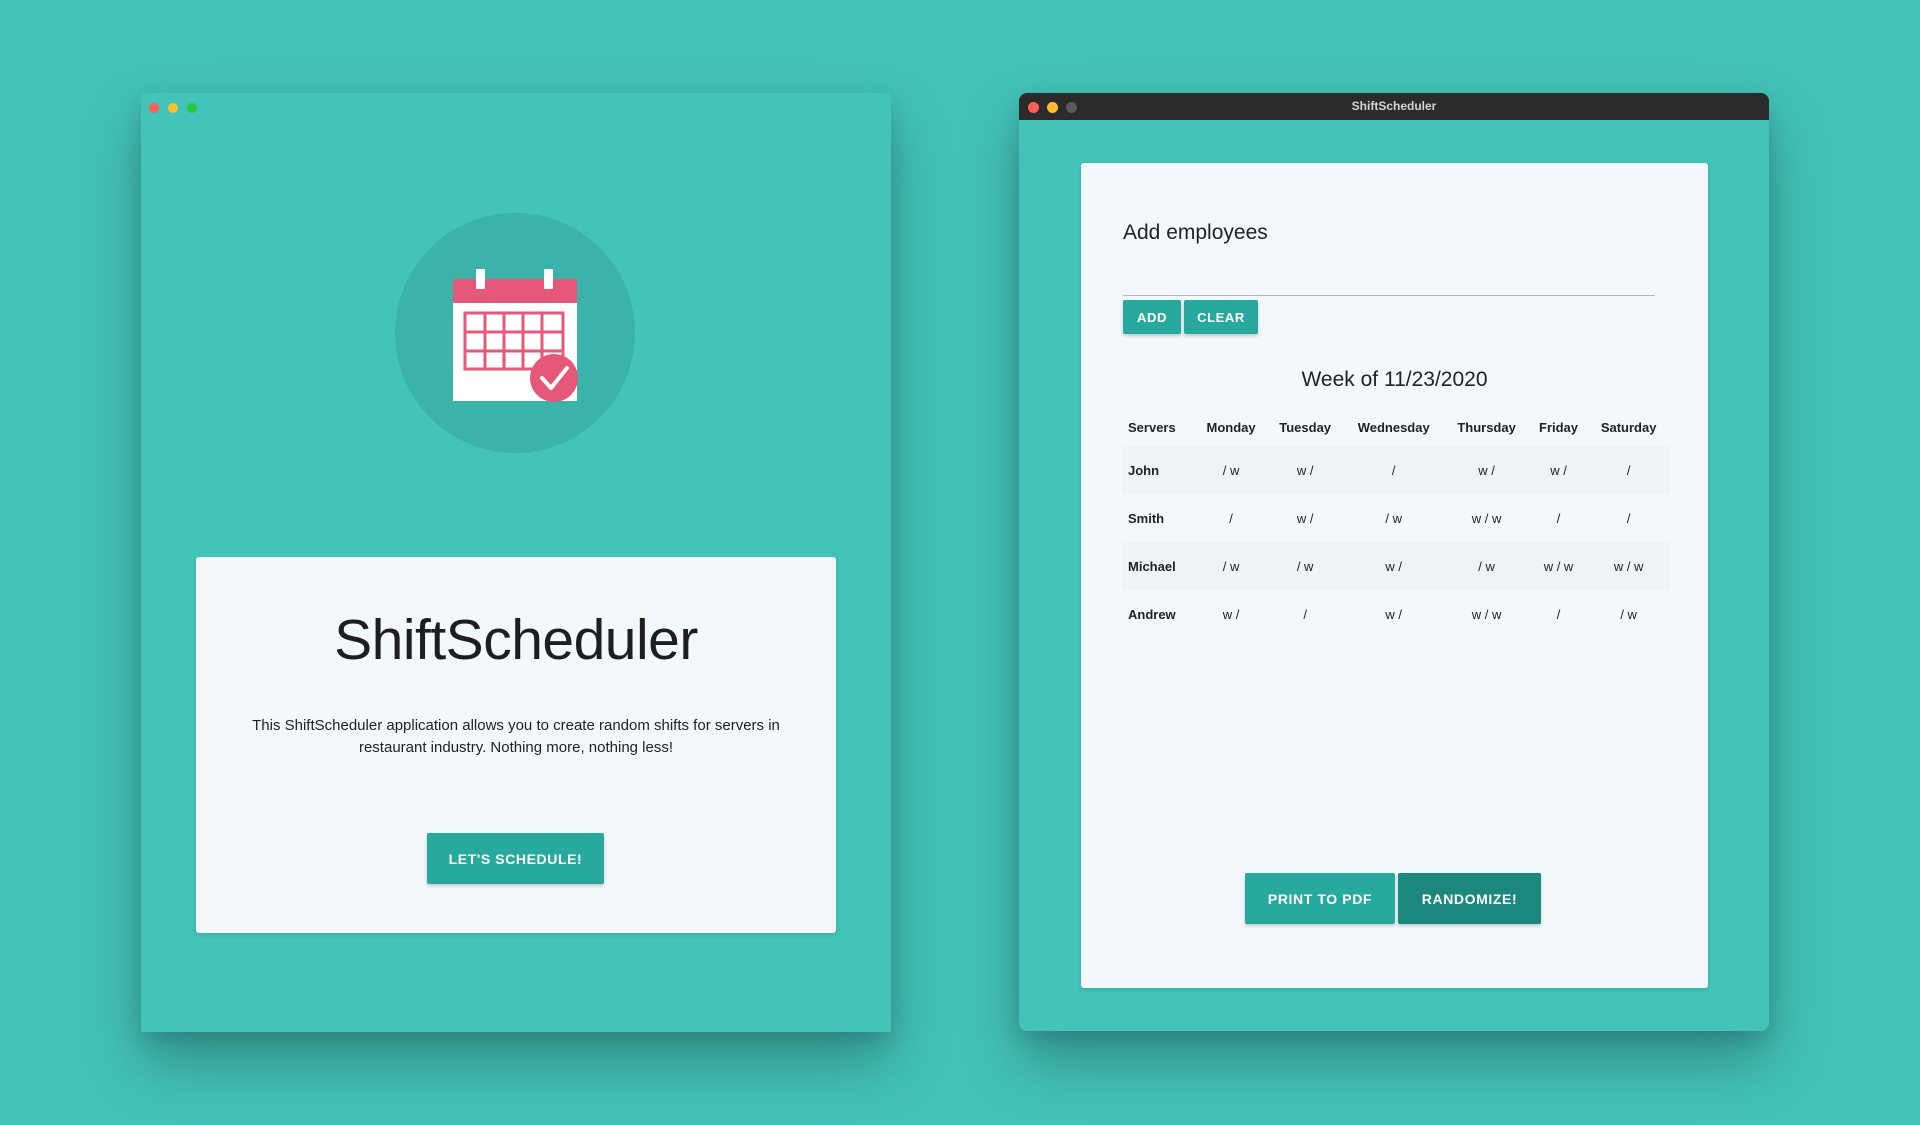  I want to click on column-header: Wednesday, so click(1393, 427).